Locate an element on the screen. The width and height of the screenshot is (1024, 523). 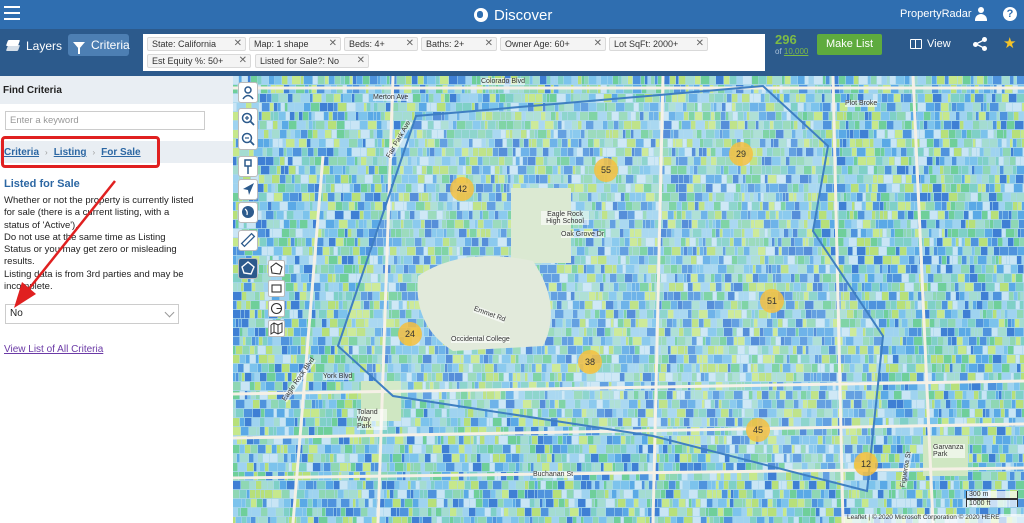
star-icon: ★ is located at coordinates (1009, 43).